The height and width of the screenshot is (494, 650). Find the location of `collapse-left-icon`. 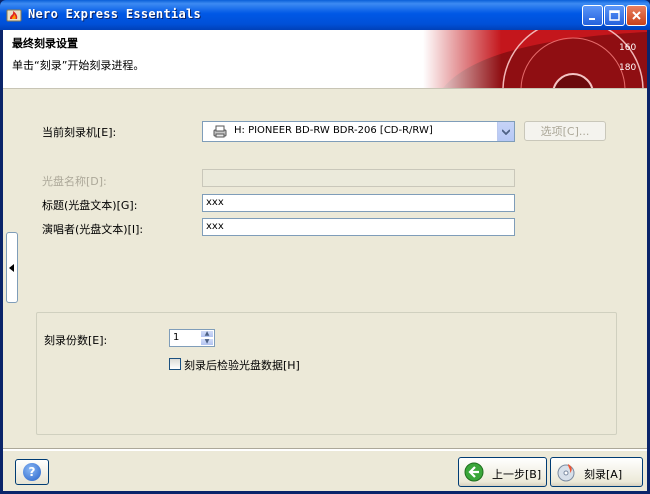

collapse-left-icon is located at coordinates (11, 267).